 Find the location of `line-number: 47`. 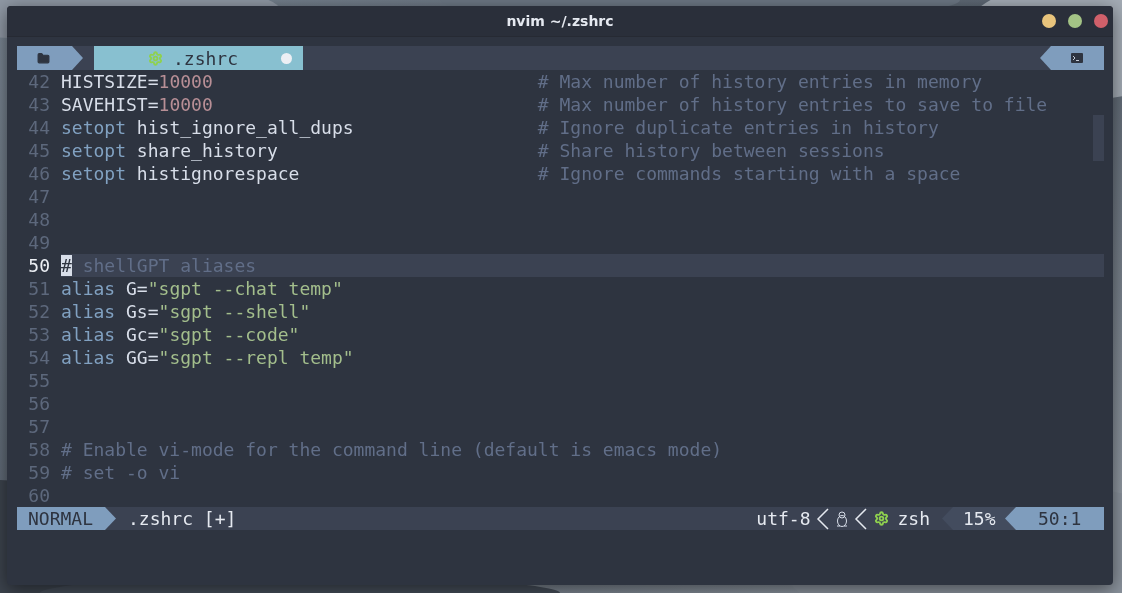

line-number: 47 is located at coordinates (39, 196).